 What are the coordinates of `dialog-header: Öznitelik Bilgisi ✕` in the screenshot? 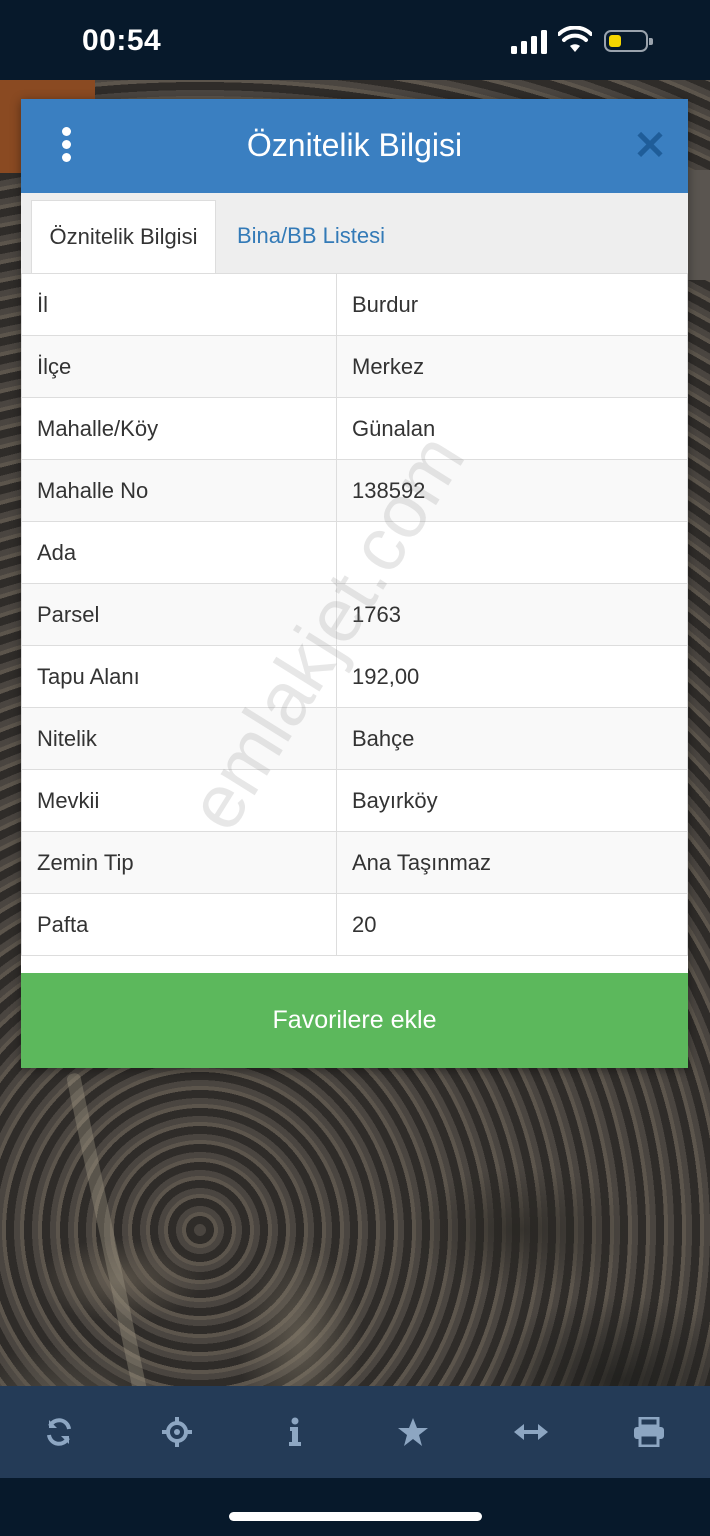 It's located at (354, 146).